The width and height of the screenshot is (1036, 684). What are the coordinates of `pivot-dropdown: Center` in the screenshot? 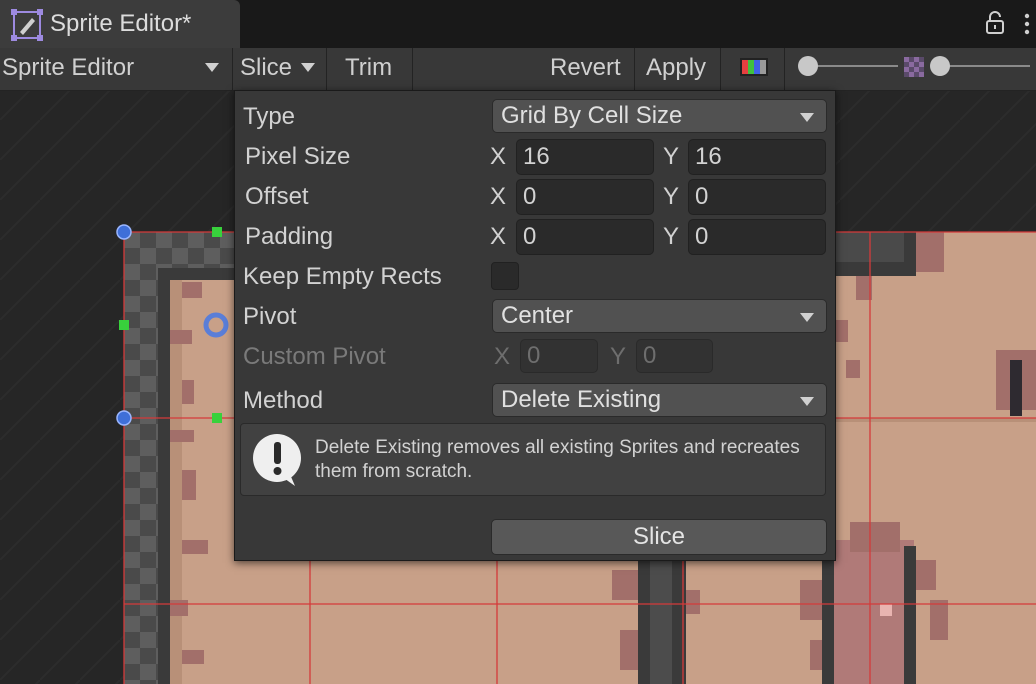 It's located at (659, 316).